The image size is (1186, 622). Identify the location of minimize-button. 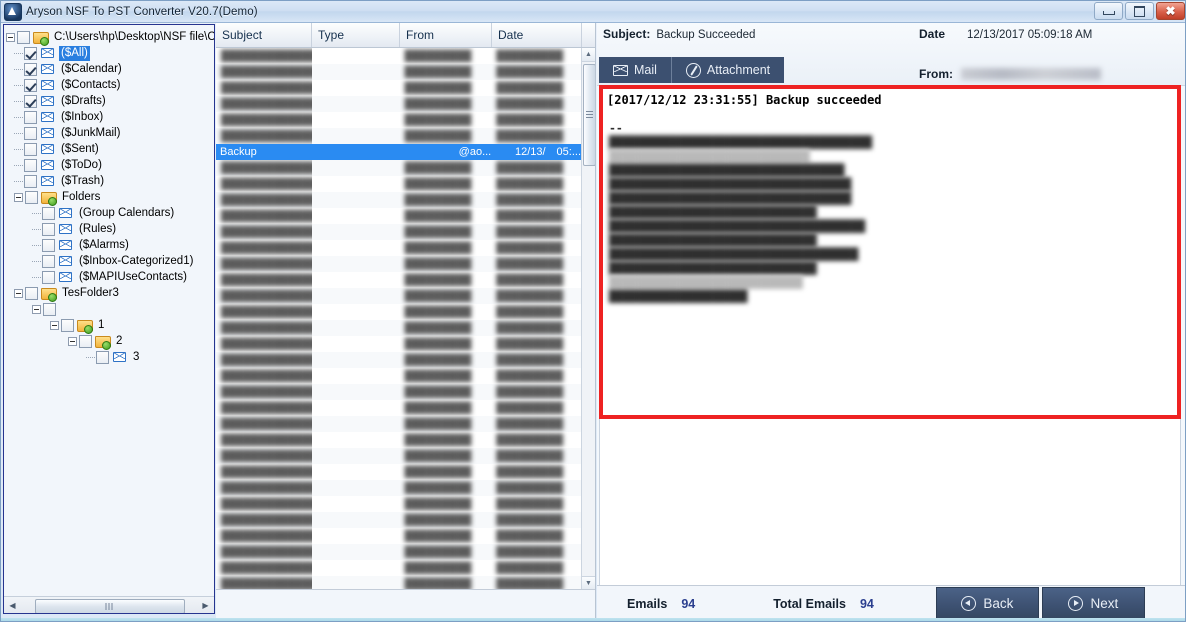
(1108, 11).